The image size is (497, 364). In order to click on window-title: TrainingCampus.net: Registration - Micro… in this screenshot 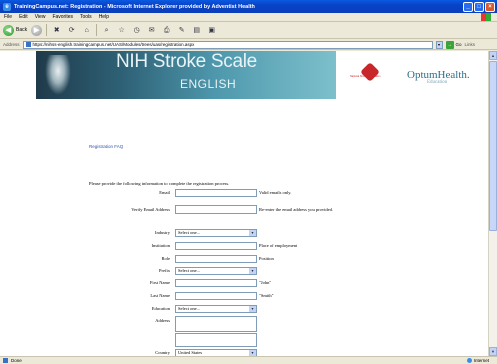, I will do `click(134, 6)`.